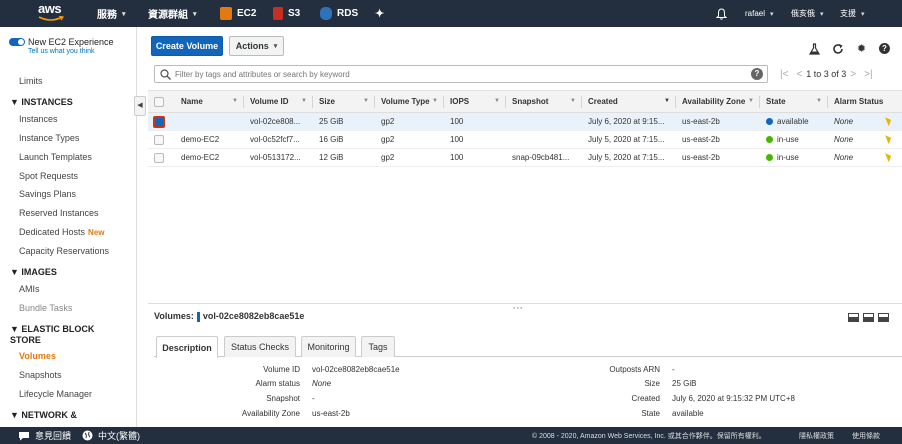 This screenshot has height=444, width=902. I want to click on column-header-created: Created ▼, so click(629, 101).